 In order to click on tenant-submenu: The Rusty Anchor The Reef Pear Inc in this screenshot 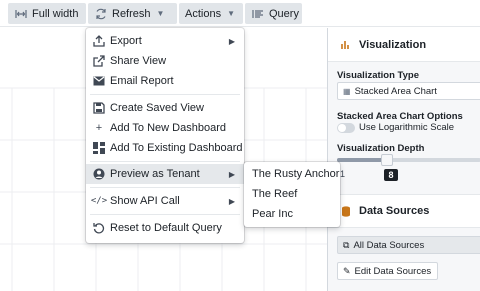, I will do `click(292, 194)`.